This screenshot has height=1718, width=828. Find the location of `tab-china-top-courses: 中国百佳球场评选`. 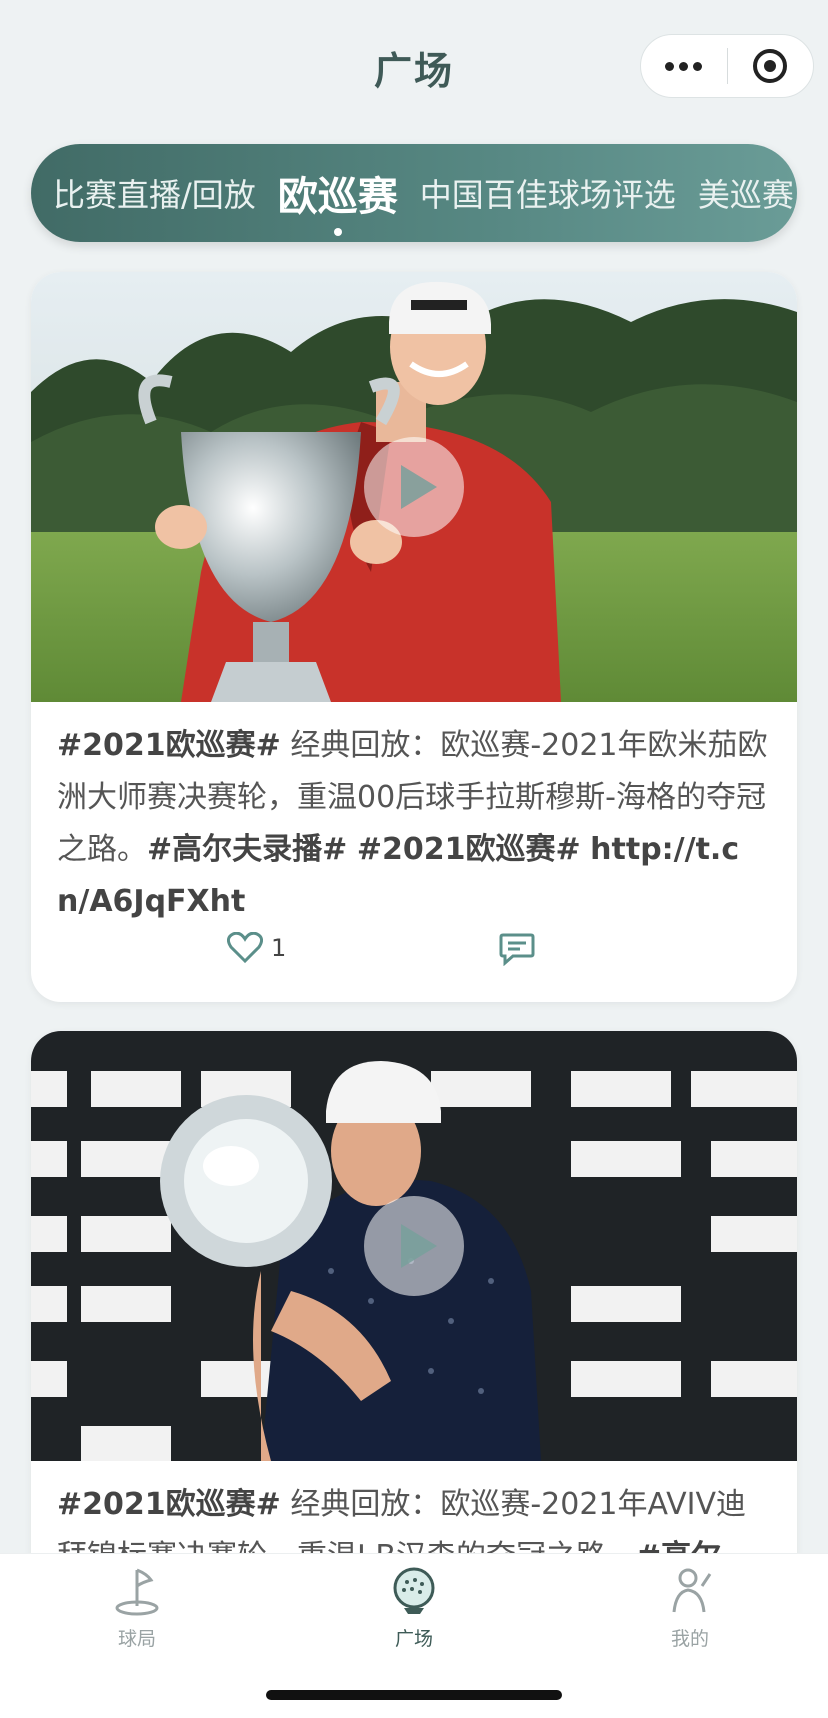

tab-china-top-courses: 中国百佳球场评选 is located at coordinates (548, 193).